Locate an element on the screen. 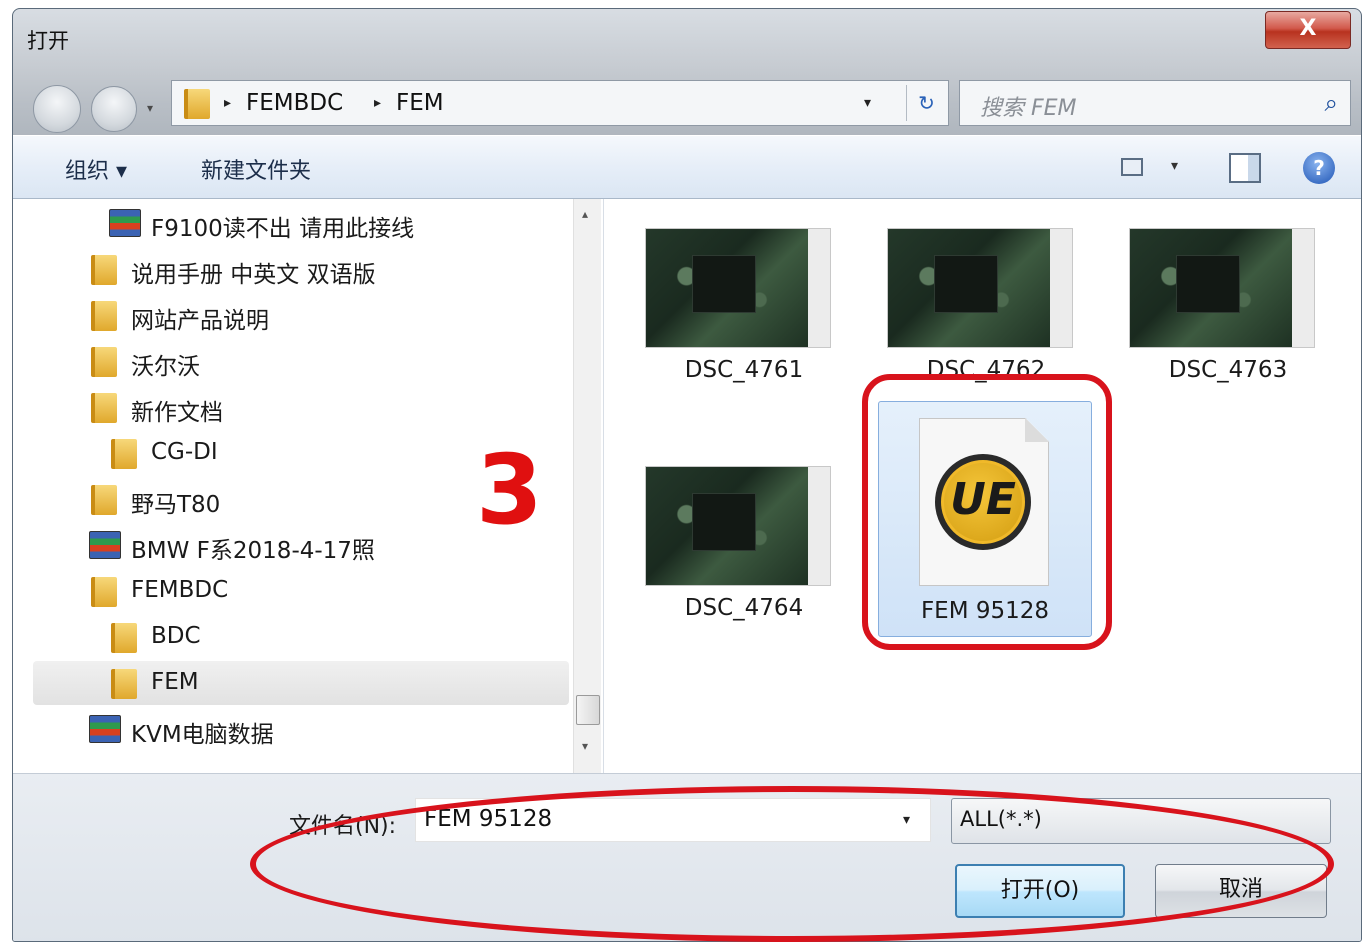 This screenshot has height=947, width=1366. search-box: 搜索 FEM ⌕ is located at coordinates (1155, 103).